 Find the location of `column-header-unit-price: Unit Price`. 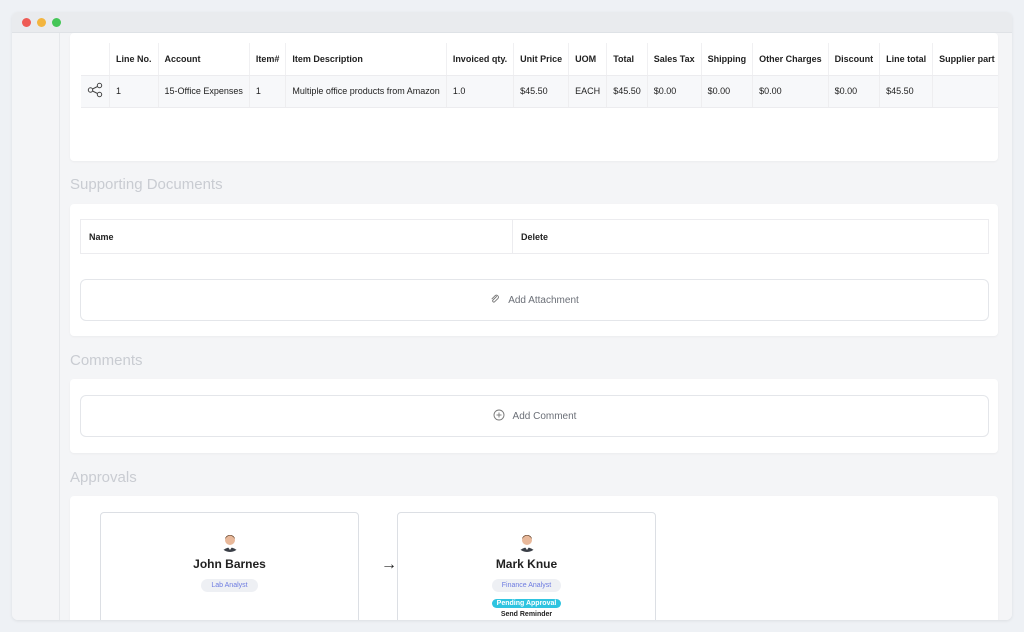

column-header-unit-price: Unit Price is located at coordinates (541, 59).